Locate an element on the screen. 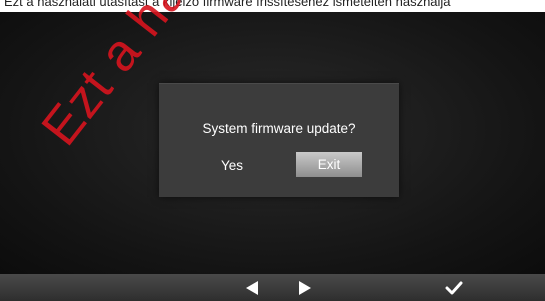 The height and width of the screenshot is (301, 545). yes-button: Yes is located at coordinates (232, 166).